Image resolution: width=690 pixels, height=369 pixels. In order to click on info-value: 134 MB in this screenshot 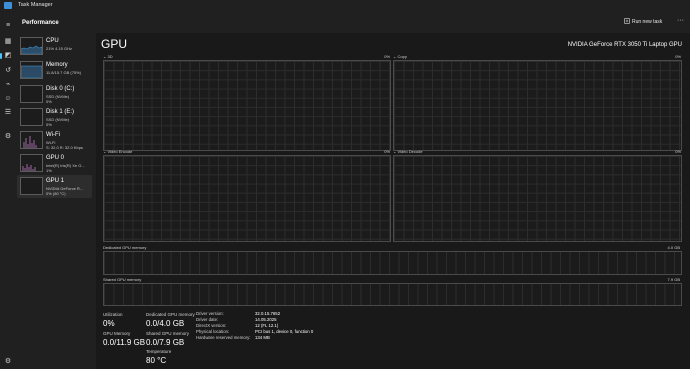, I will do `click(262, 337)`.